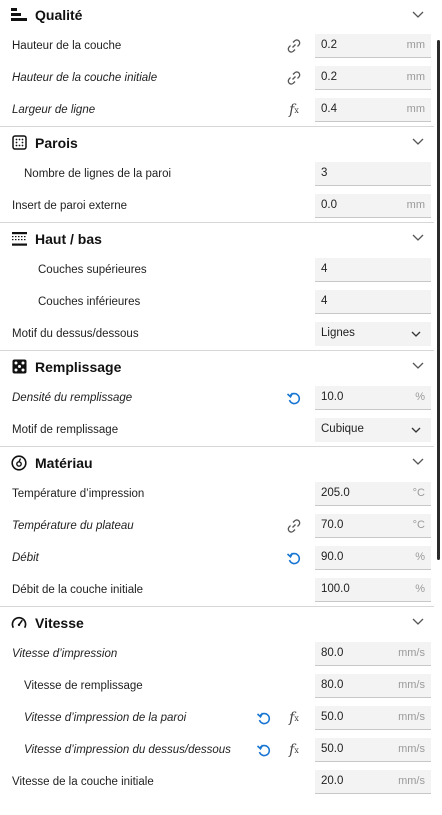 This screenshot has width=442, height=815. What do you see at coordinates (92, 270) in the screenshot?
I see `setting-label: Couches supérieures` at bounding box center [92, 270].